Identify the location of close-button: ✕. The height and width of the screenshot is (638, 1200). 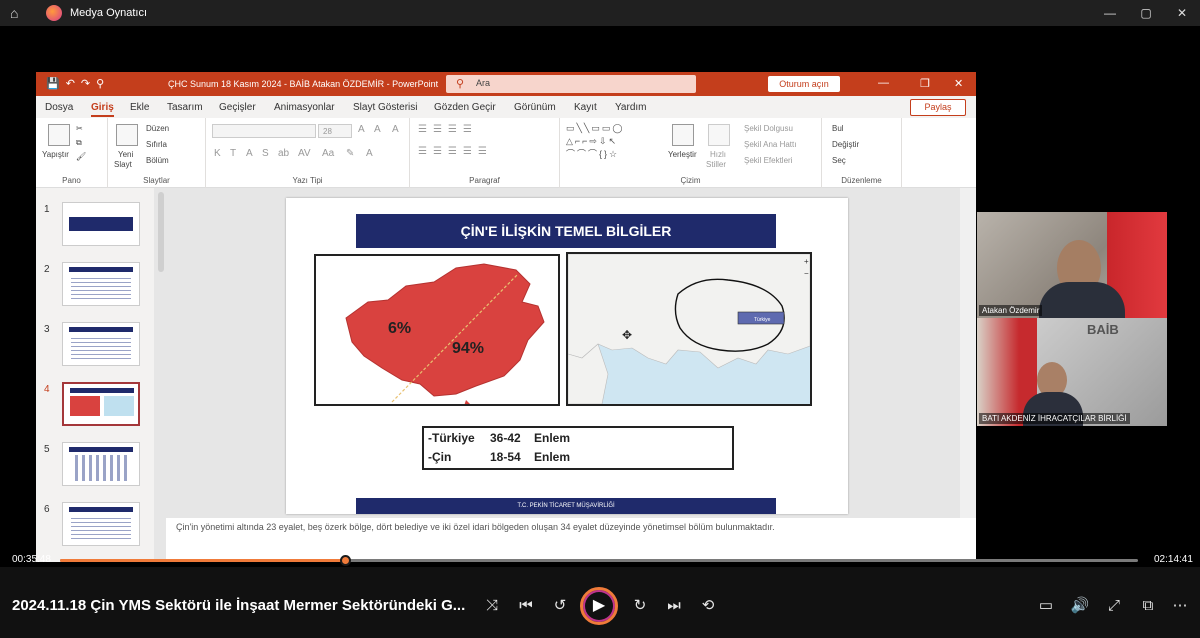
(1182, 13).